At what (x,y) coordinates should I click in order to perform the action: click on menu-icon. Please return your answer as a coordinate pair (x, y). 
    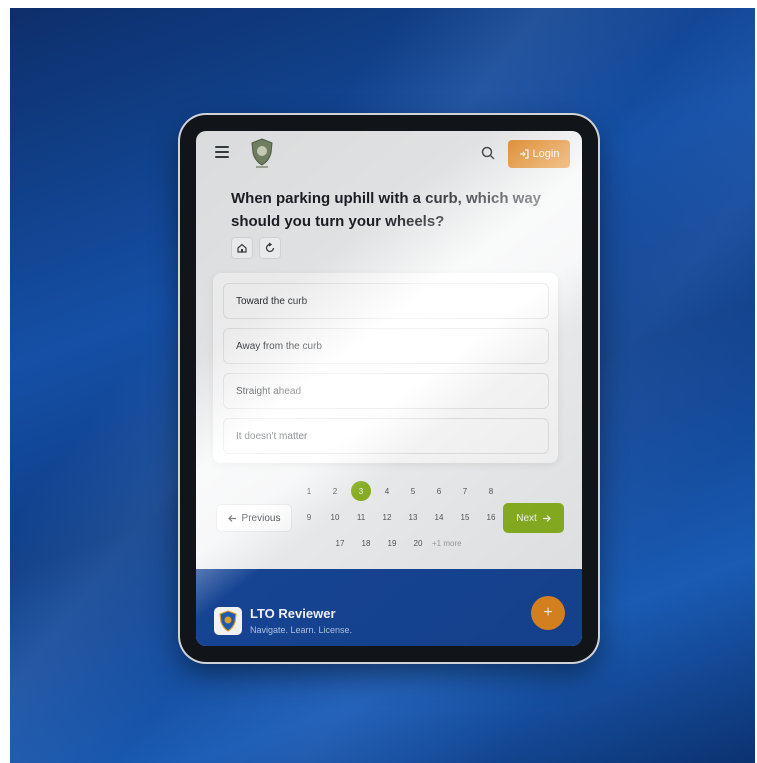
    Looking at the image, I should click on (222, 152).